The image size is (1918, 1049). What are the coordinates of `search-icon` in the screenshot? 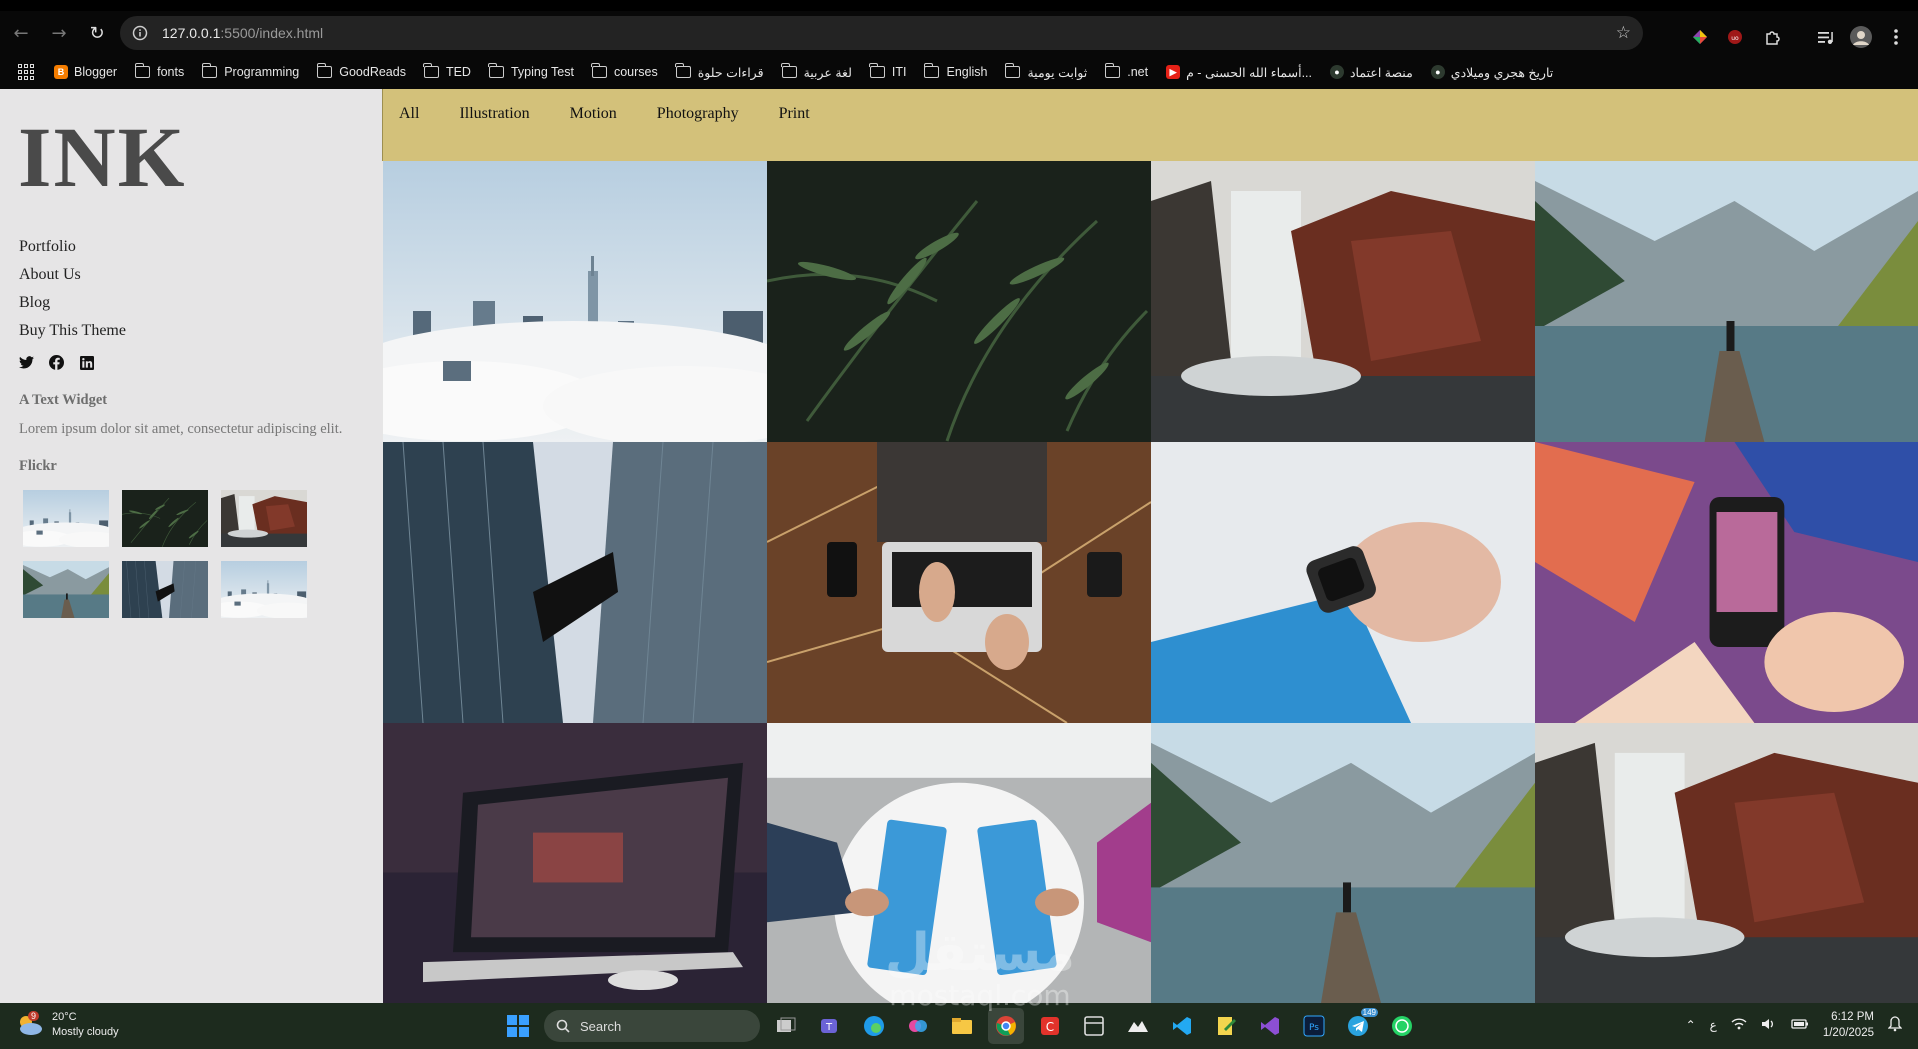 It's located at (563, 1026).